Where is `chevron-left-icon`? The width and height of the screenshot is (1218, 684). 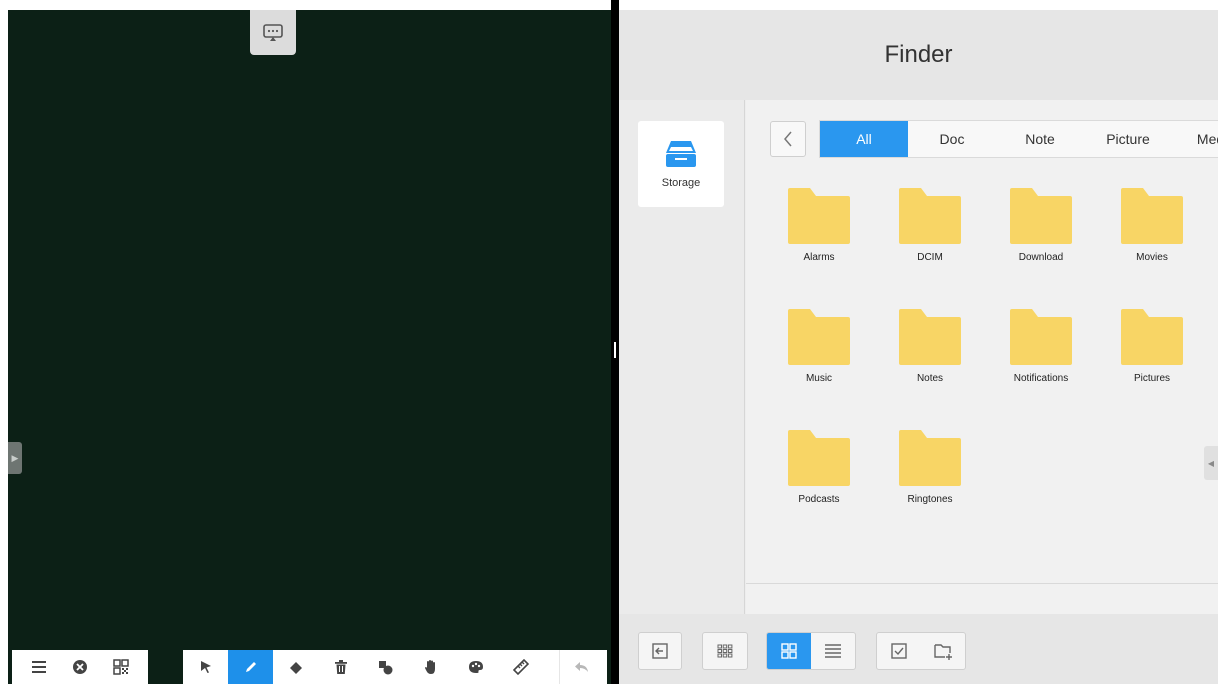 chevron-left-icon is located at coordinates (788, 139).